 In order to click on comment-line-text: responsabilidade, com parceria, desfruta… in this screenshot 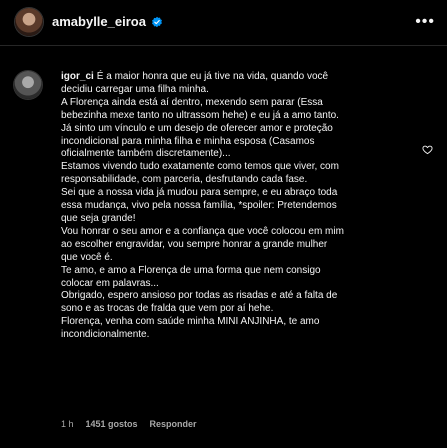, I will do `click(184, 180)`.